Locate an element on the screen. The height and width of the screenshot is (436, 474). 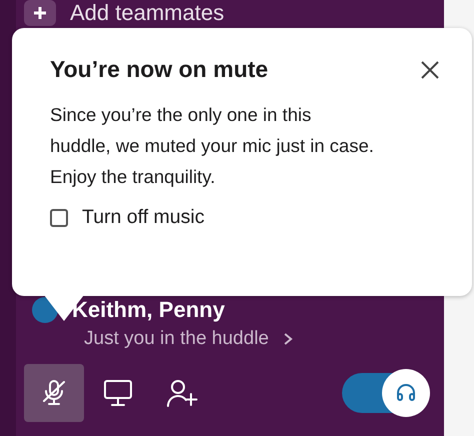
checkbox-label: Turn off music is located at coordinates (143, 217).